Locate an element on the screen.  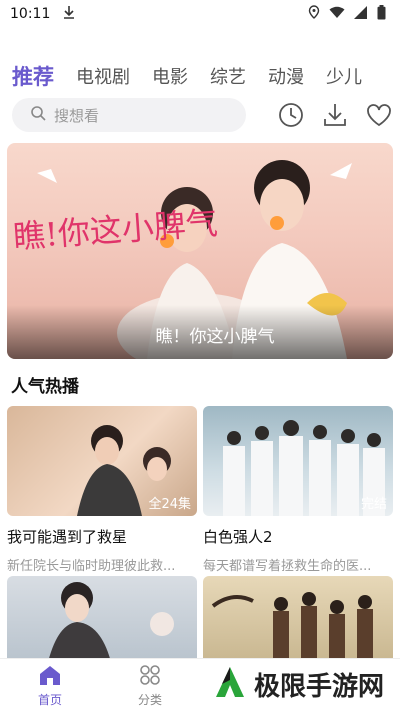
search-icon is located at coordinates (38, 115).